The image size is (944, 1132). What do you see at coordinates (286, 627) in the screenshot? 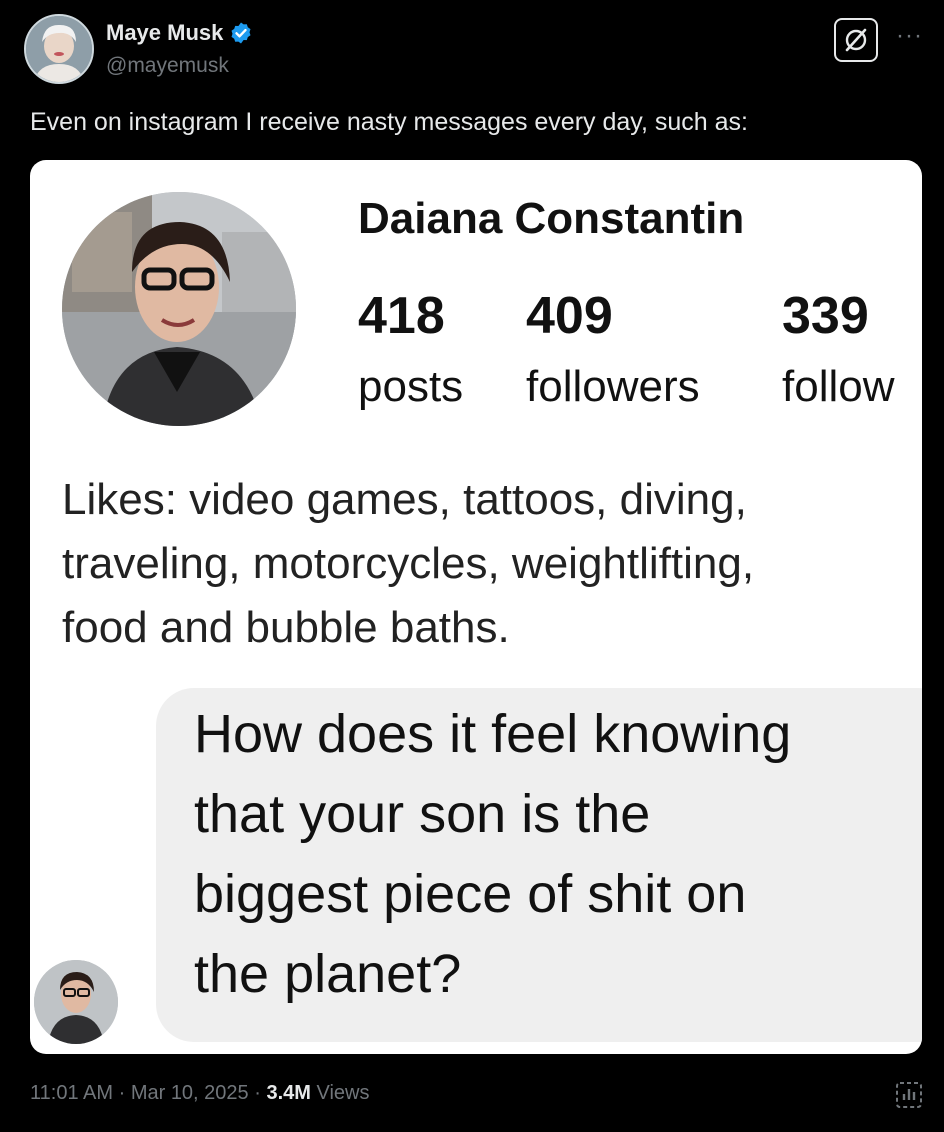
I see `bio-line: food and bubble baths.` at bounding box center [286, 627].